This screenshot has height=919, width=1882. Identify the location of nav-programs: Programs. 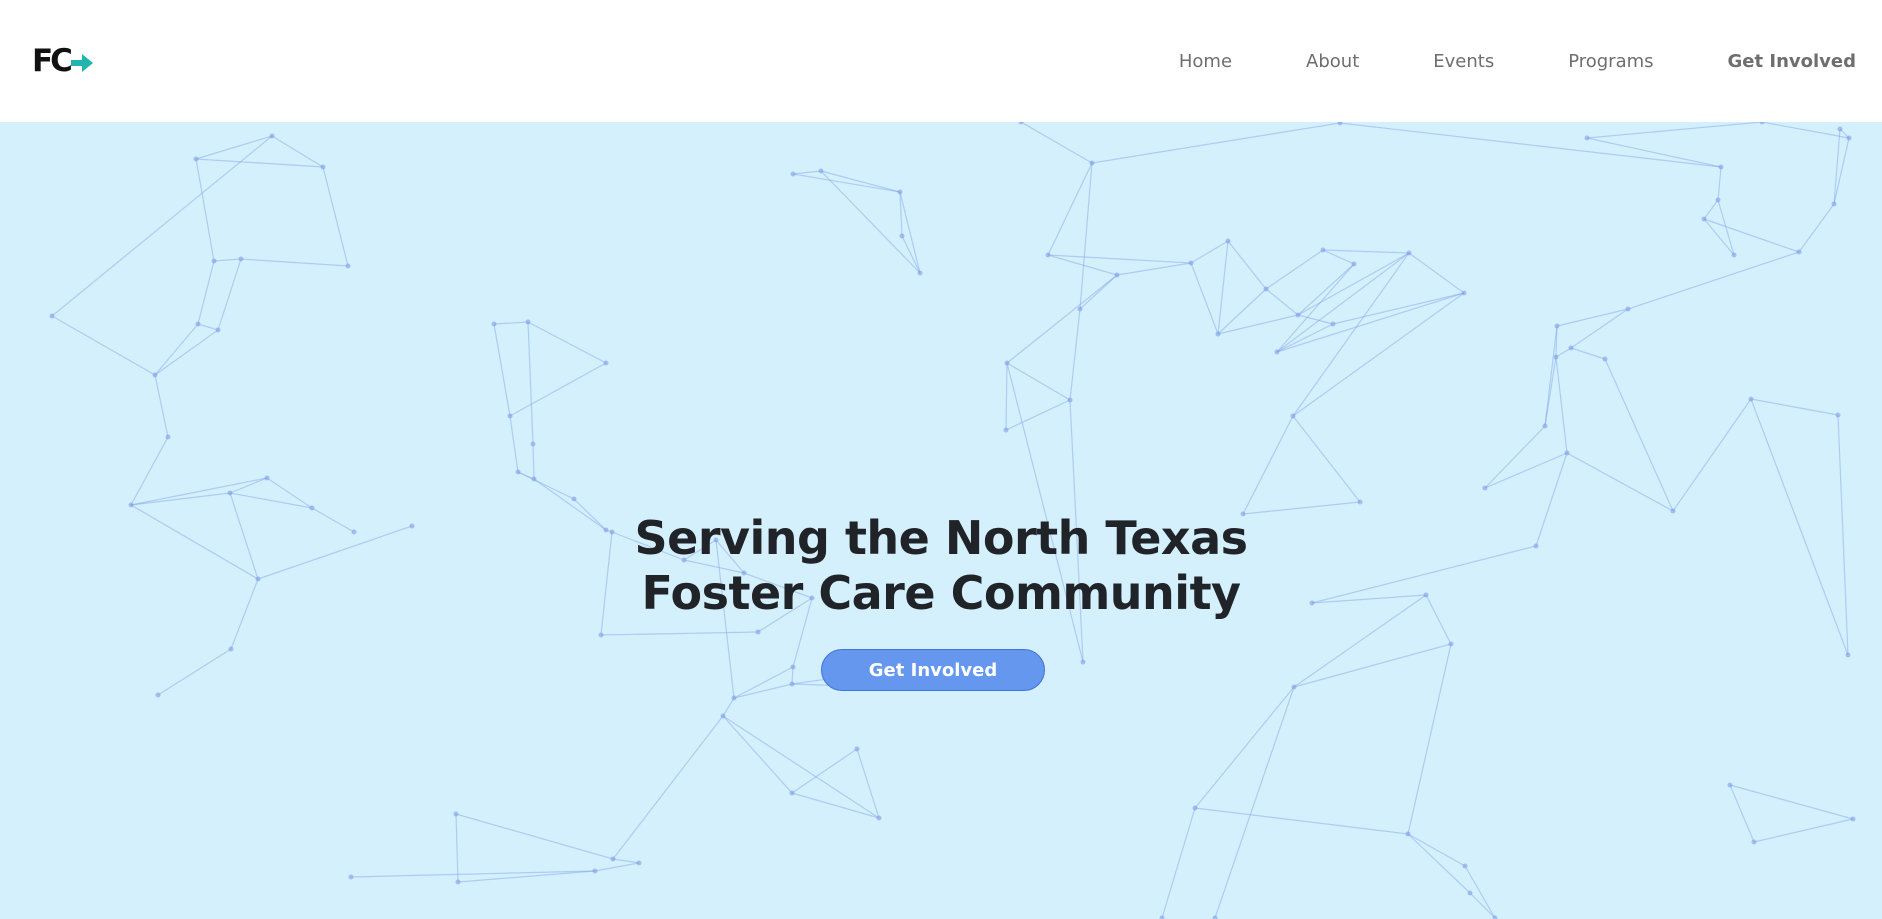
(1610, 62).